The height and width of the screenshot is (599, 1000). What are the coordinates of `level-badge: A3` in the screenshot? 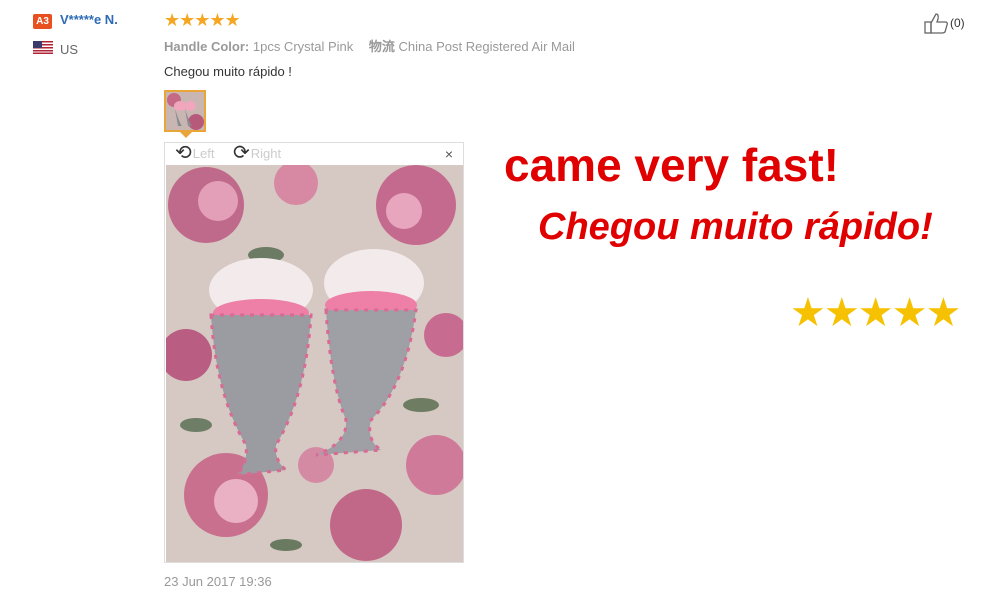 It's located at (42, 21).